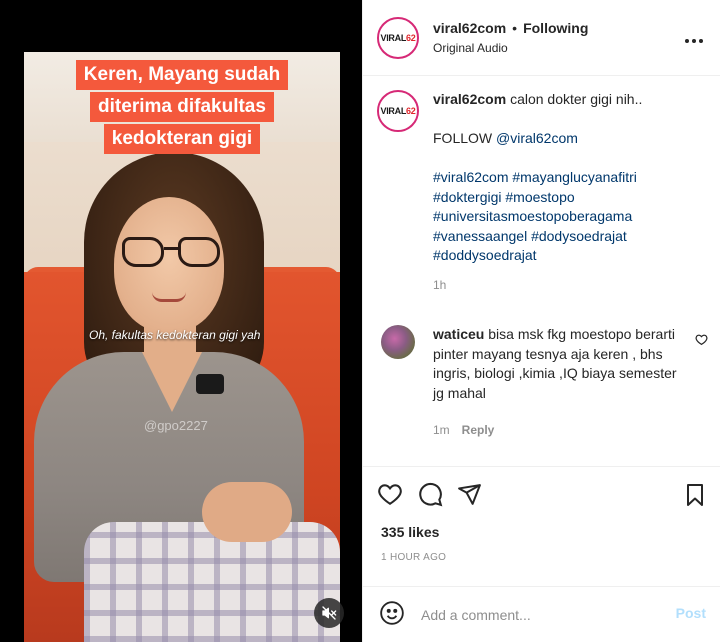 The image size is (720, 642). I want to click on header-username: viral62com, so click(469, 28).